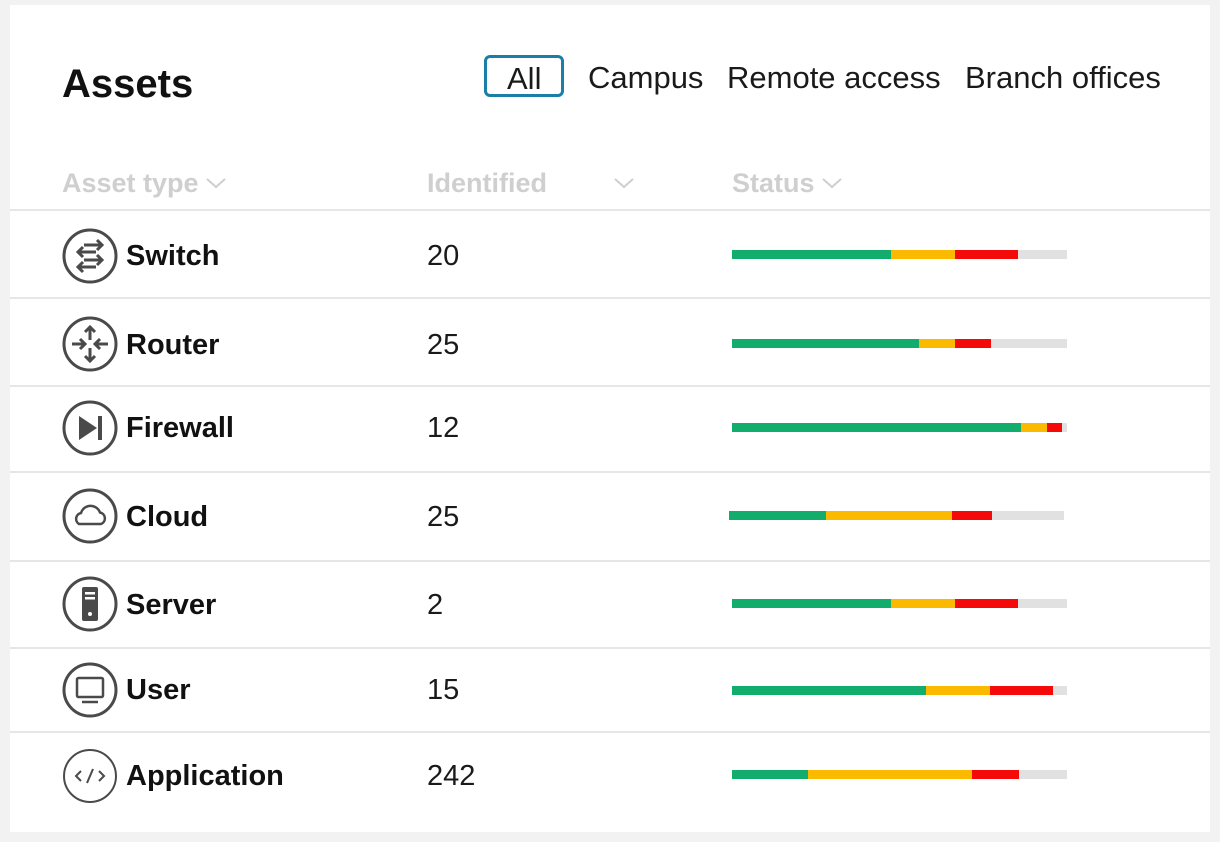  I want to click on identified-count: 15, so click(443, 690).